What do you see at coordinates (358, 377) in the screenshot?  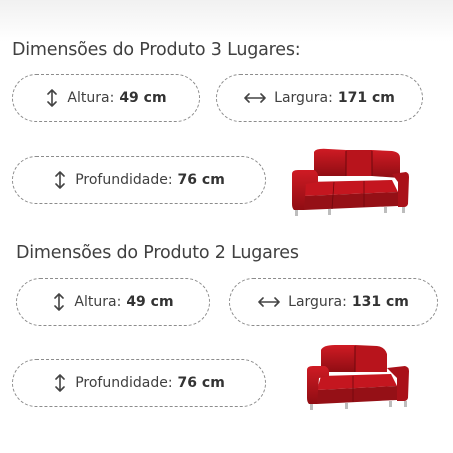 I see `sofa-2-seat-image` at bounding box center [358, 377].